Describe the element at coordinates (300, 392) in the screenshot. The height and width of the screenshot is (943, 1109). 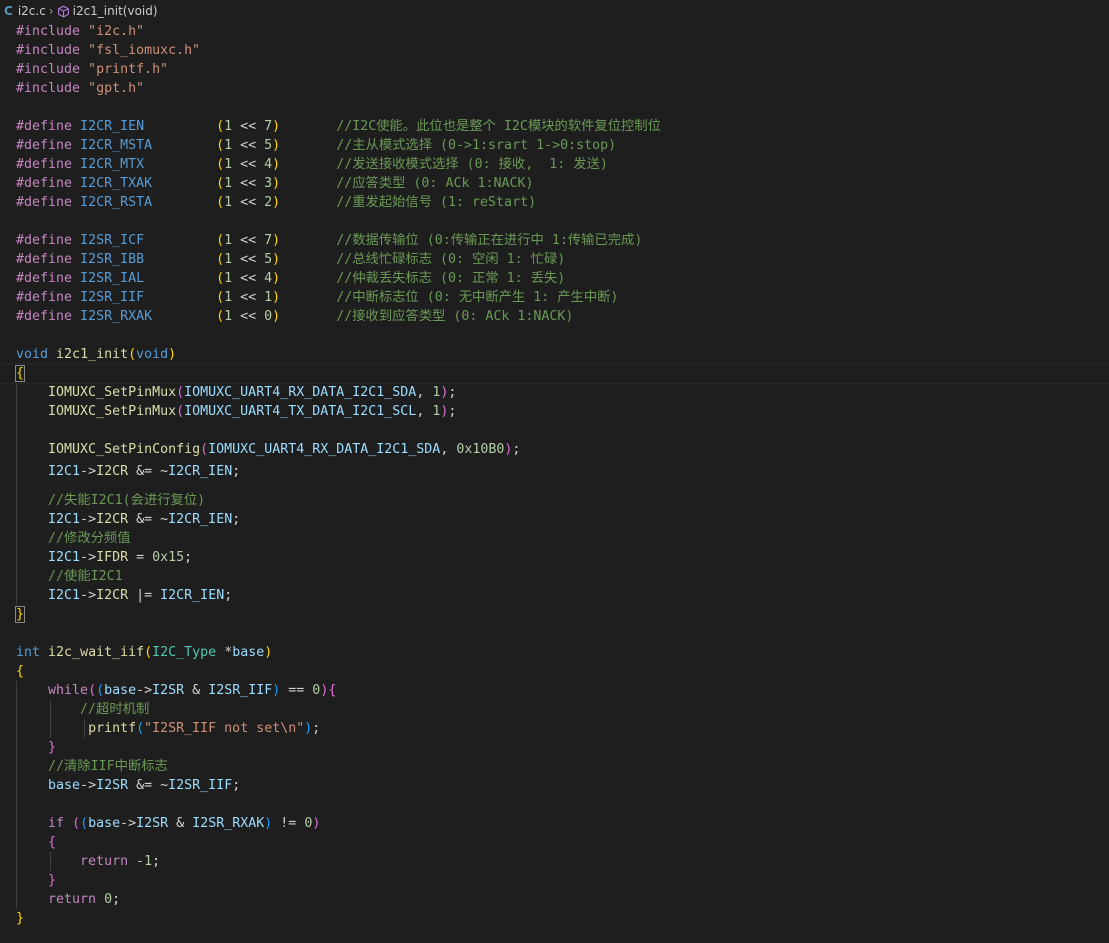
I see `identifier: IOMUXC_UART4_RX_DATA_I2C1_SDA` at that location.